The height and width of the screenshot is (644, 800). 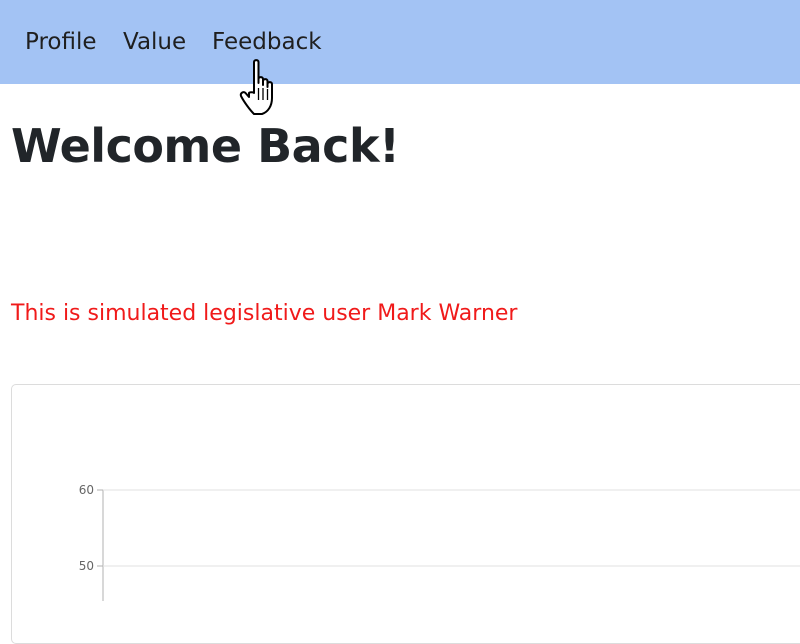 I want to click on nav-profile-link: Profile, so click(x=61, y=42).